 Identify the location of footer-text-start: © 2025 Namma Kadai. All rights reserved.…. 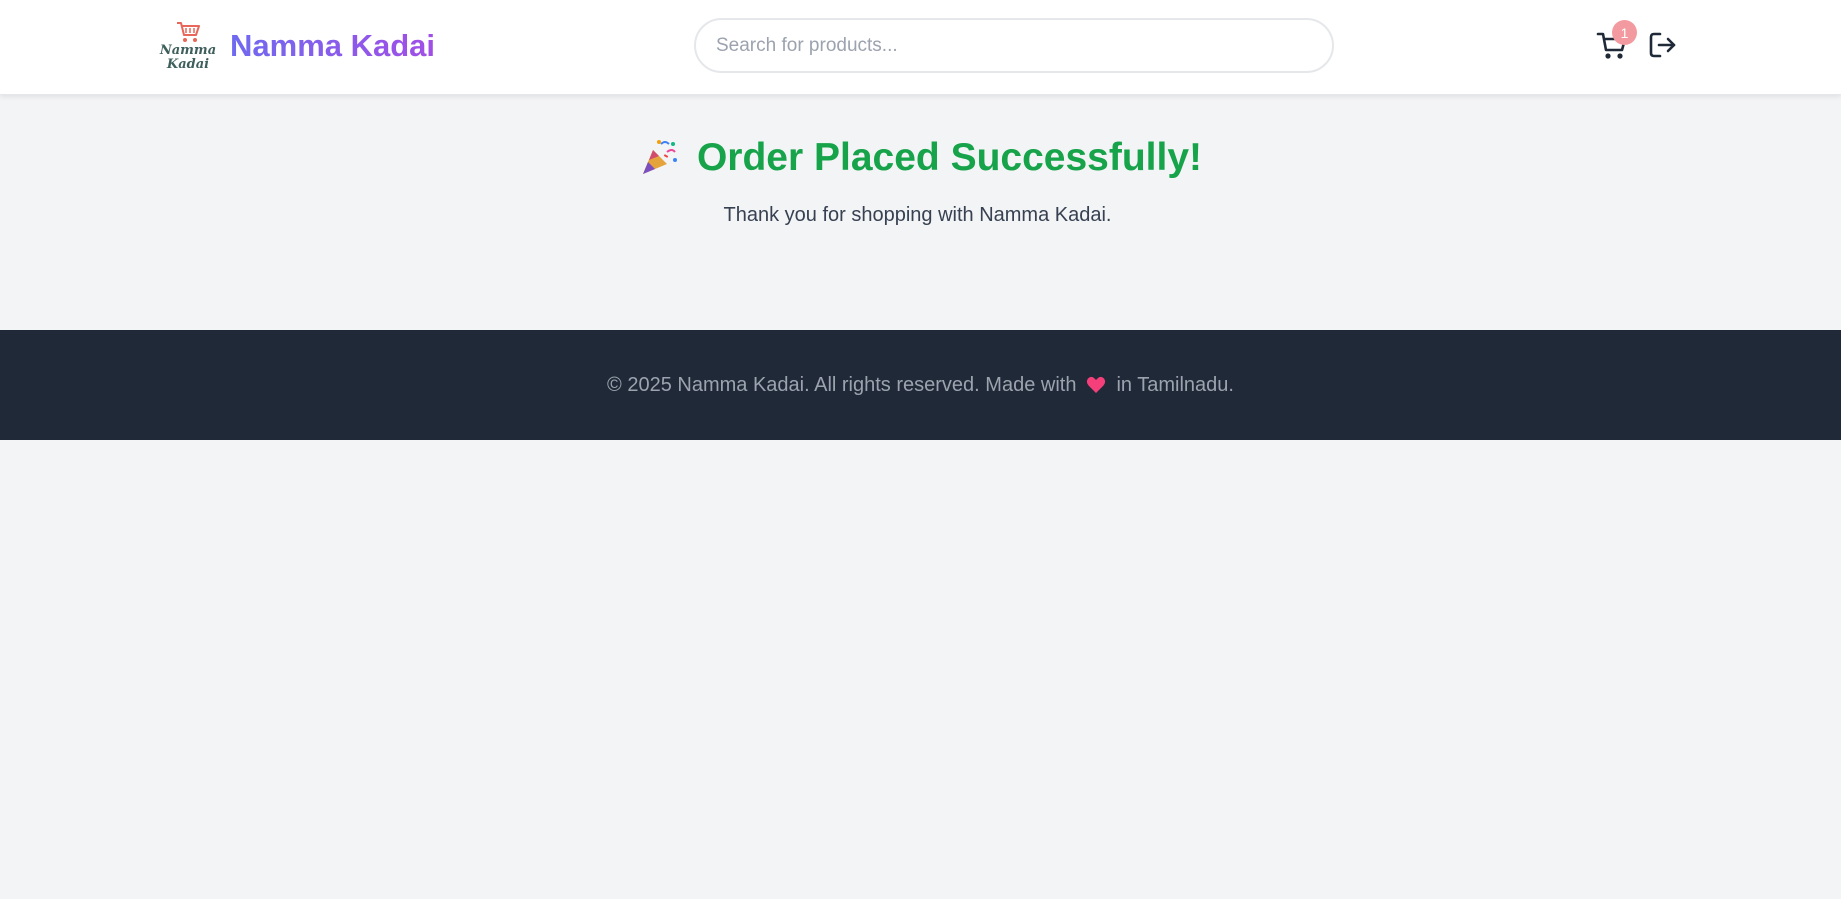
(842, 384).